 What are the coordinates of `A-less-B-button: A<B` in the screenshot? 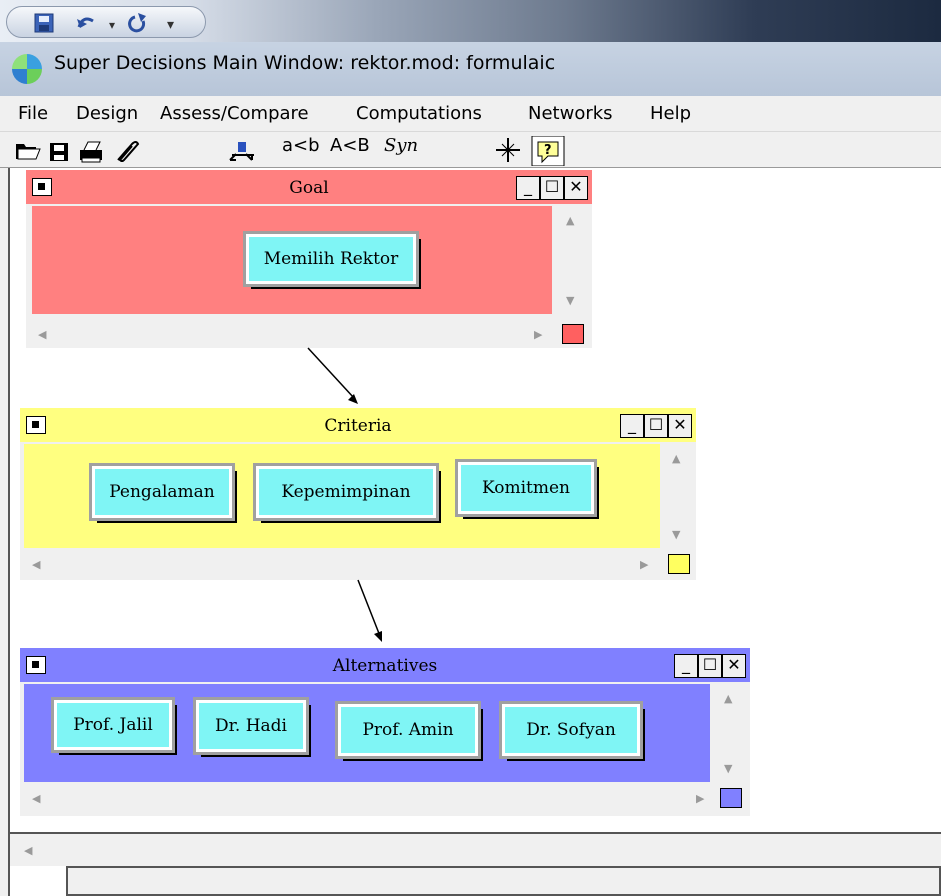 It's located at (350, 145).